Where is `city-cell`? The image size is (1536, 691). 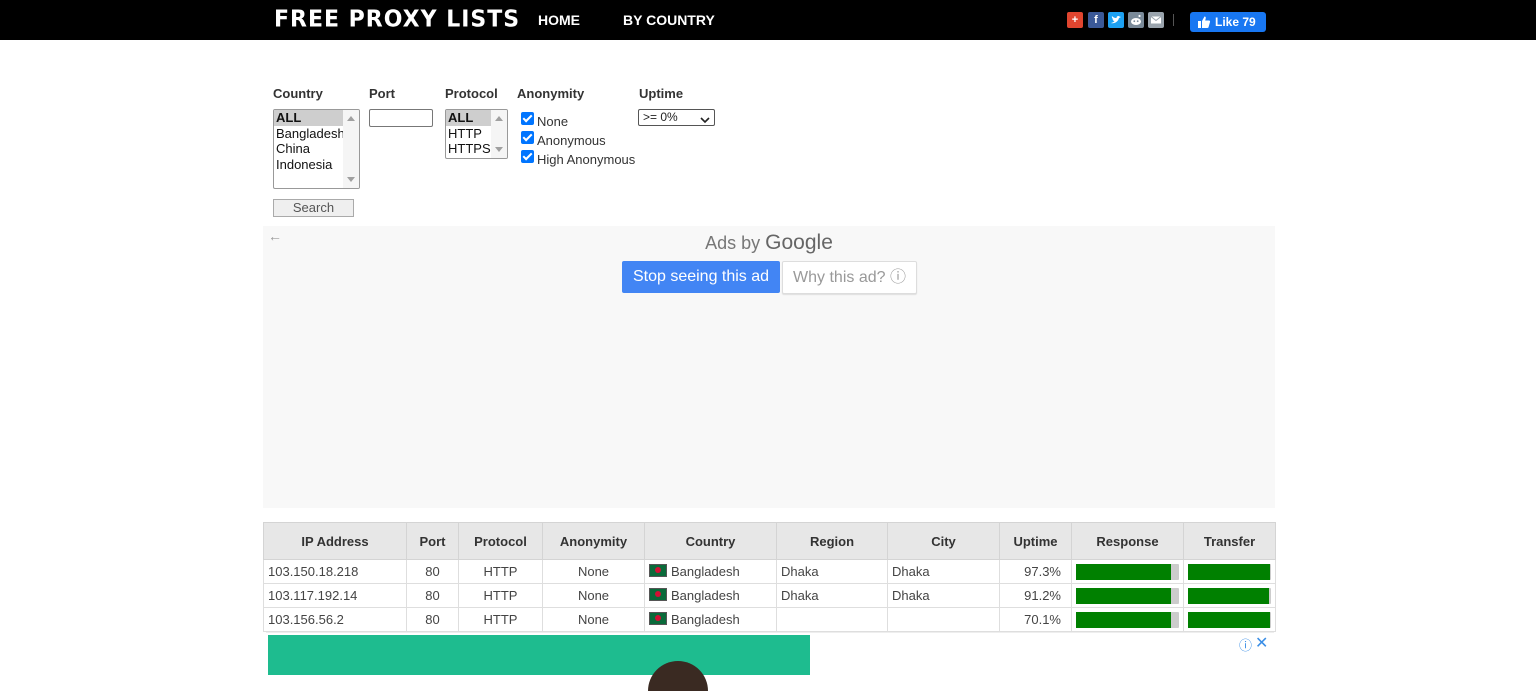
city-cell is located at coordinates (943, 619).